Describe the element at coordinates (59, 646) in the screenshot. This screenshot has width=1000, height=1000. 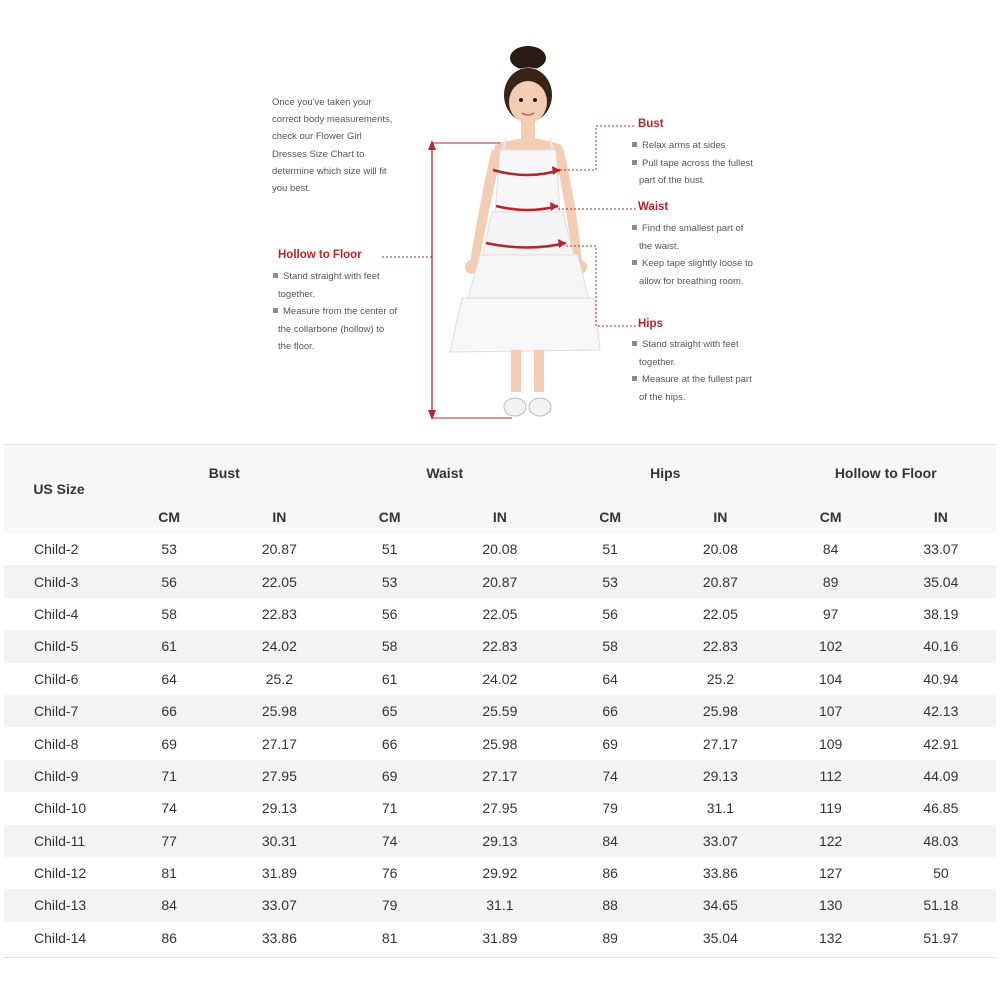
I see `size-label-cell: Child-5` at that location.